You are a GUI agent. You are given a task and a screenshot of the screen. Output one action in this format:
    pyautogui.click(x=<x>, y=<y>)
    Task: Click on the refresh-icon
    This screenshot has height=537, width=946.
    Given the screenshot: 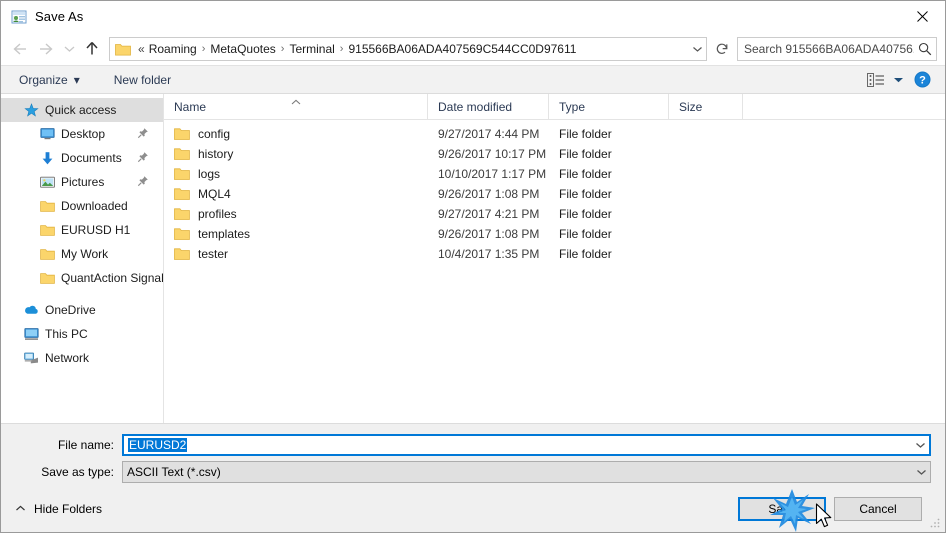 What is the action you would take?
    pyautogui.click(x=722, y=49)
    